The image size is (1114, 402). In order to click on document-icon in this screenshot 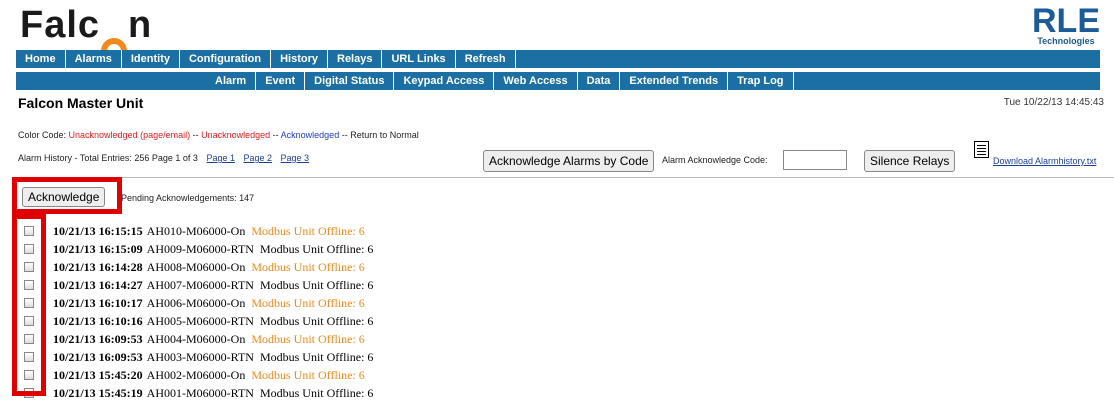, I will do `click(981, 149)`.